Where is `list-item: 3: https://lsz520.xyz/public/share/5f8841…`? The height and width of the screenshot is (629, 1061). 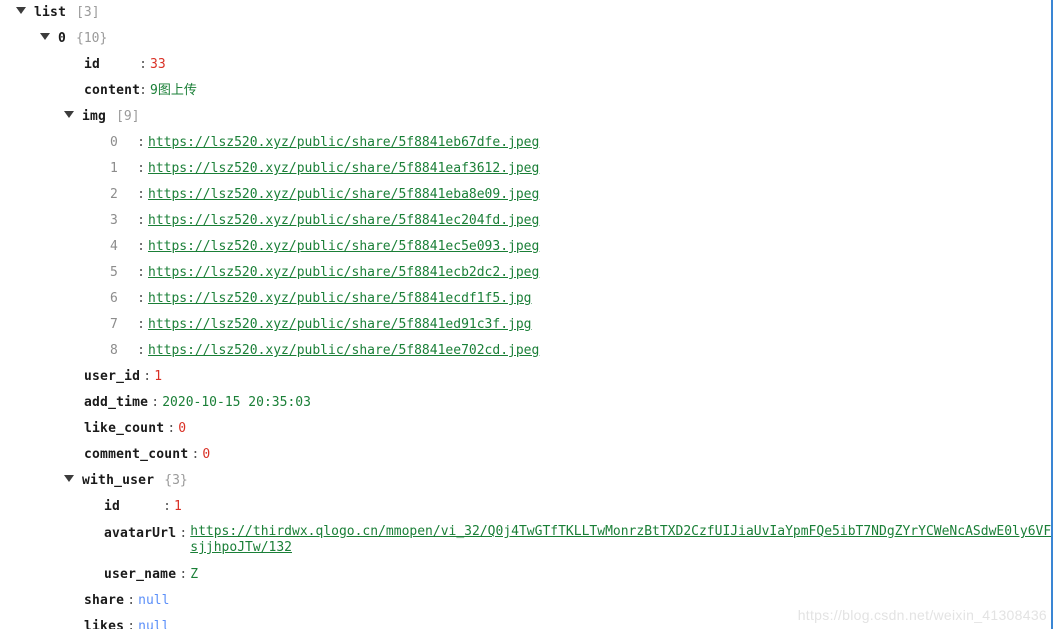 list-item: 3: https://lsz520.xyz/public/share/5f8841… is located at coordinates (525, 221).